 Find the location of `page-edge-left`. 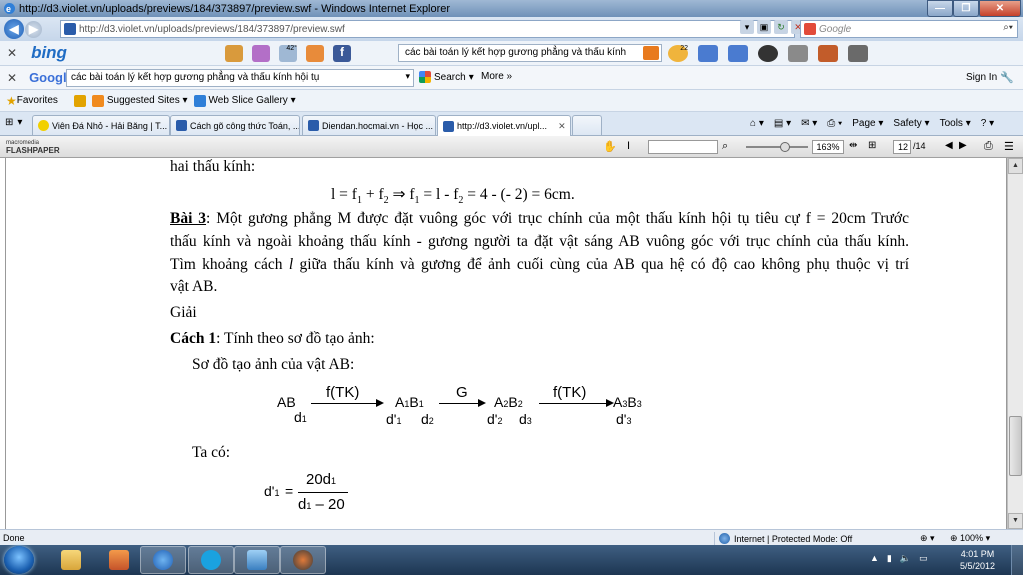

page-edge-left is located at coordinates (5, 343).